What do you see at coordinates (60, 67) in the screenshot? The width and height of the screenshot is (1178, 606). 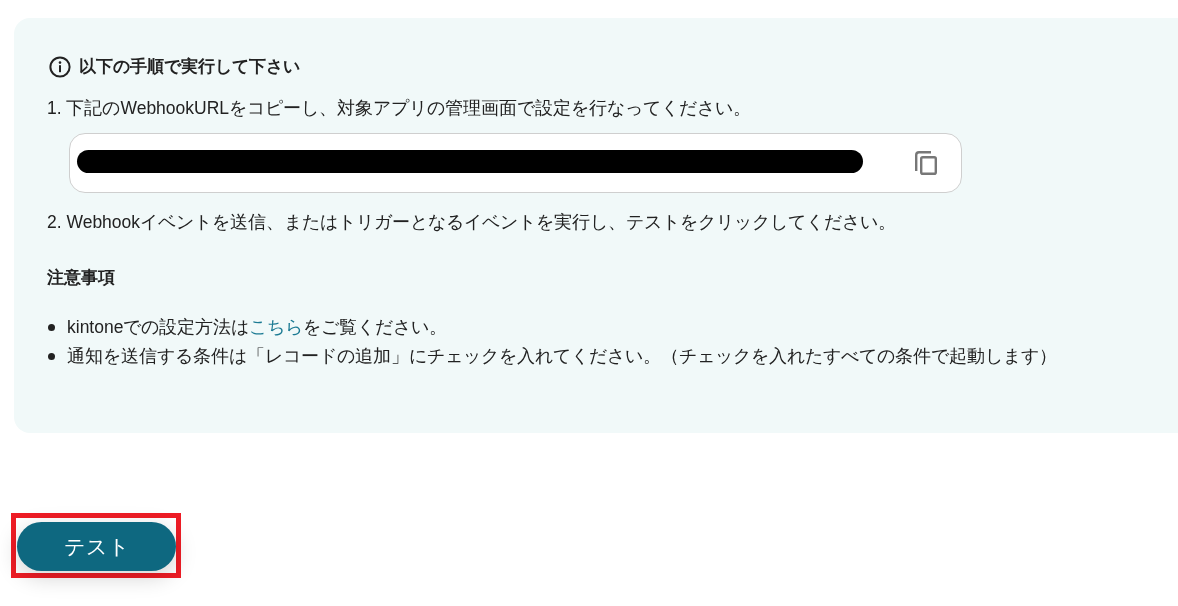 I see `info-icon` at bounding box center [60, 67].